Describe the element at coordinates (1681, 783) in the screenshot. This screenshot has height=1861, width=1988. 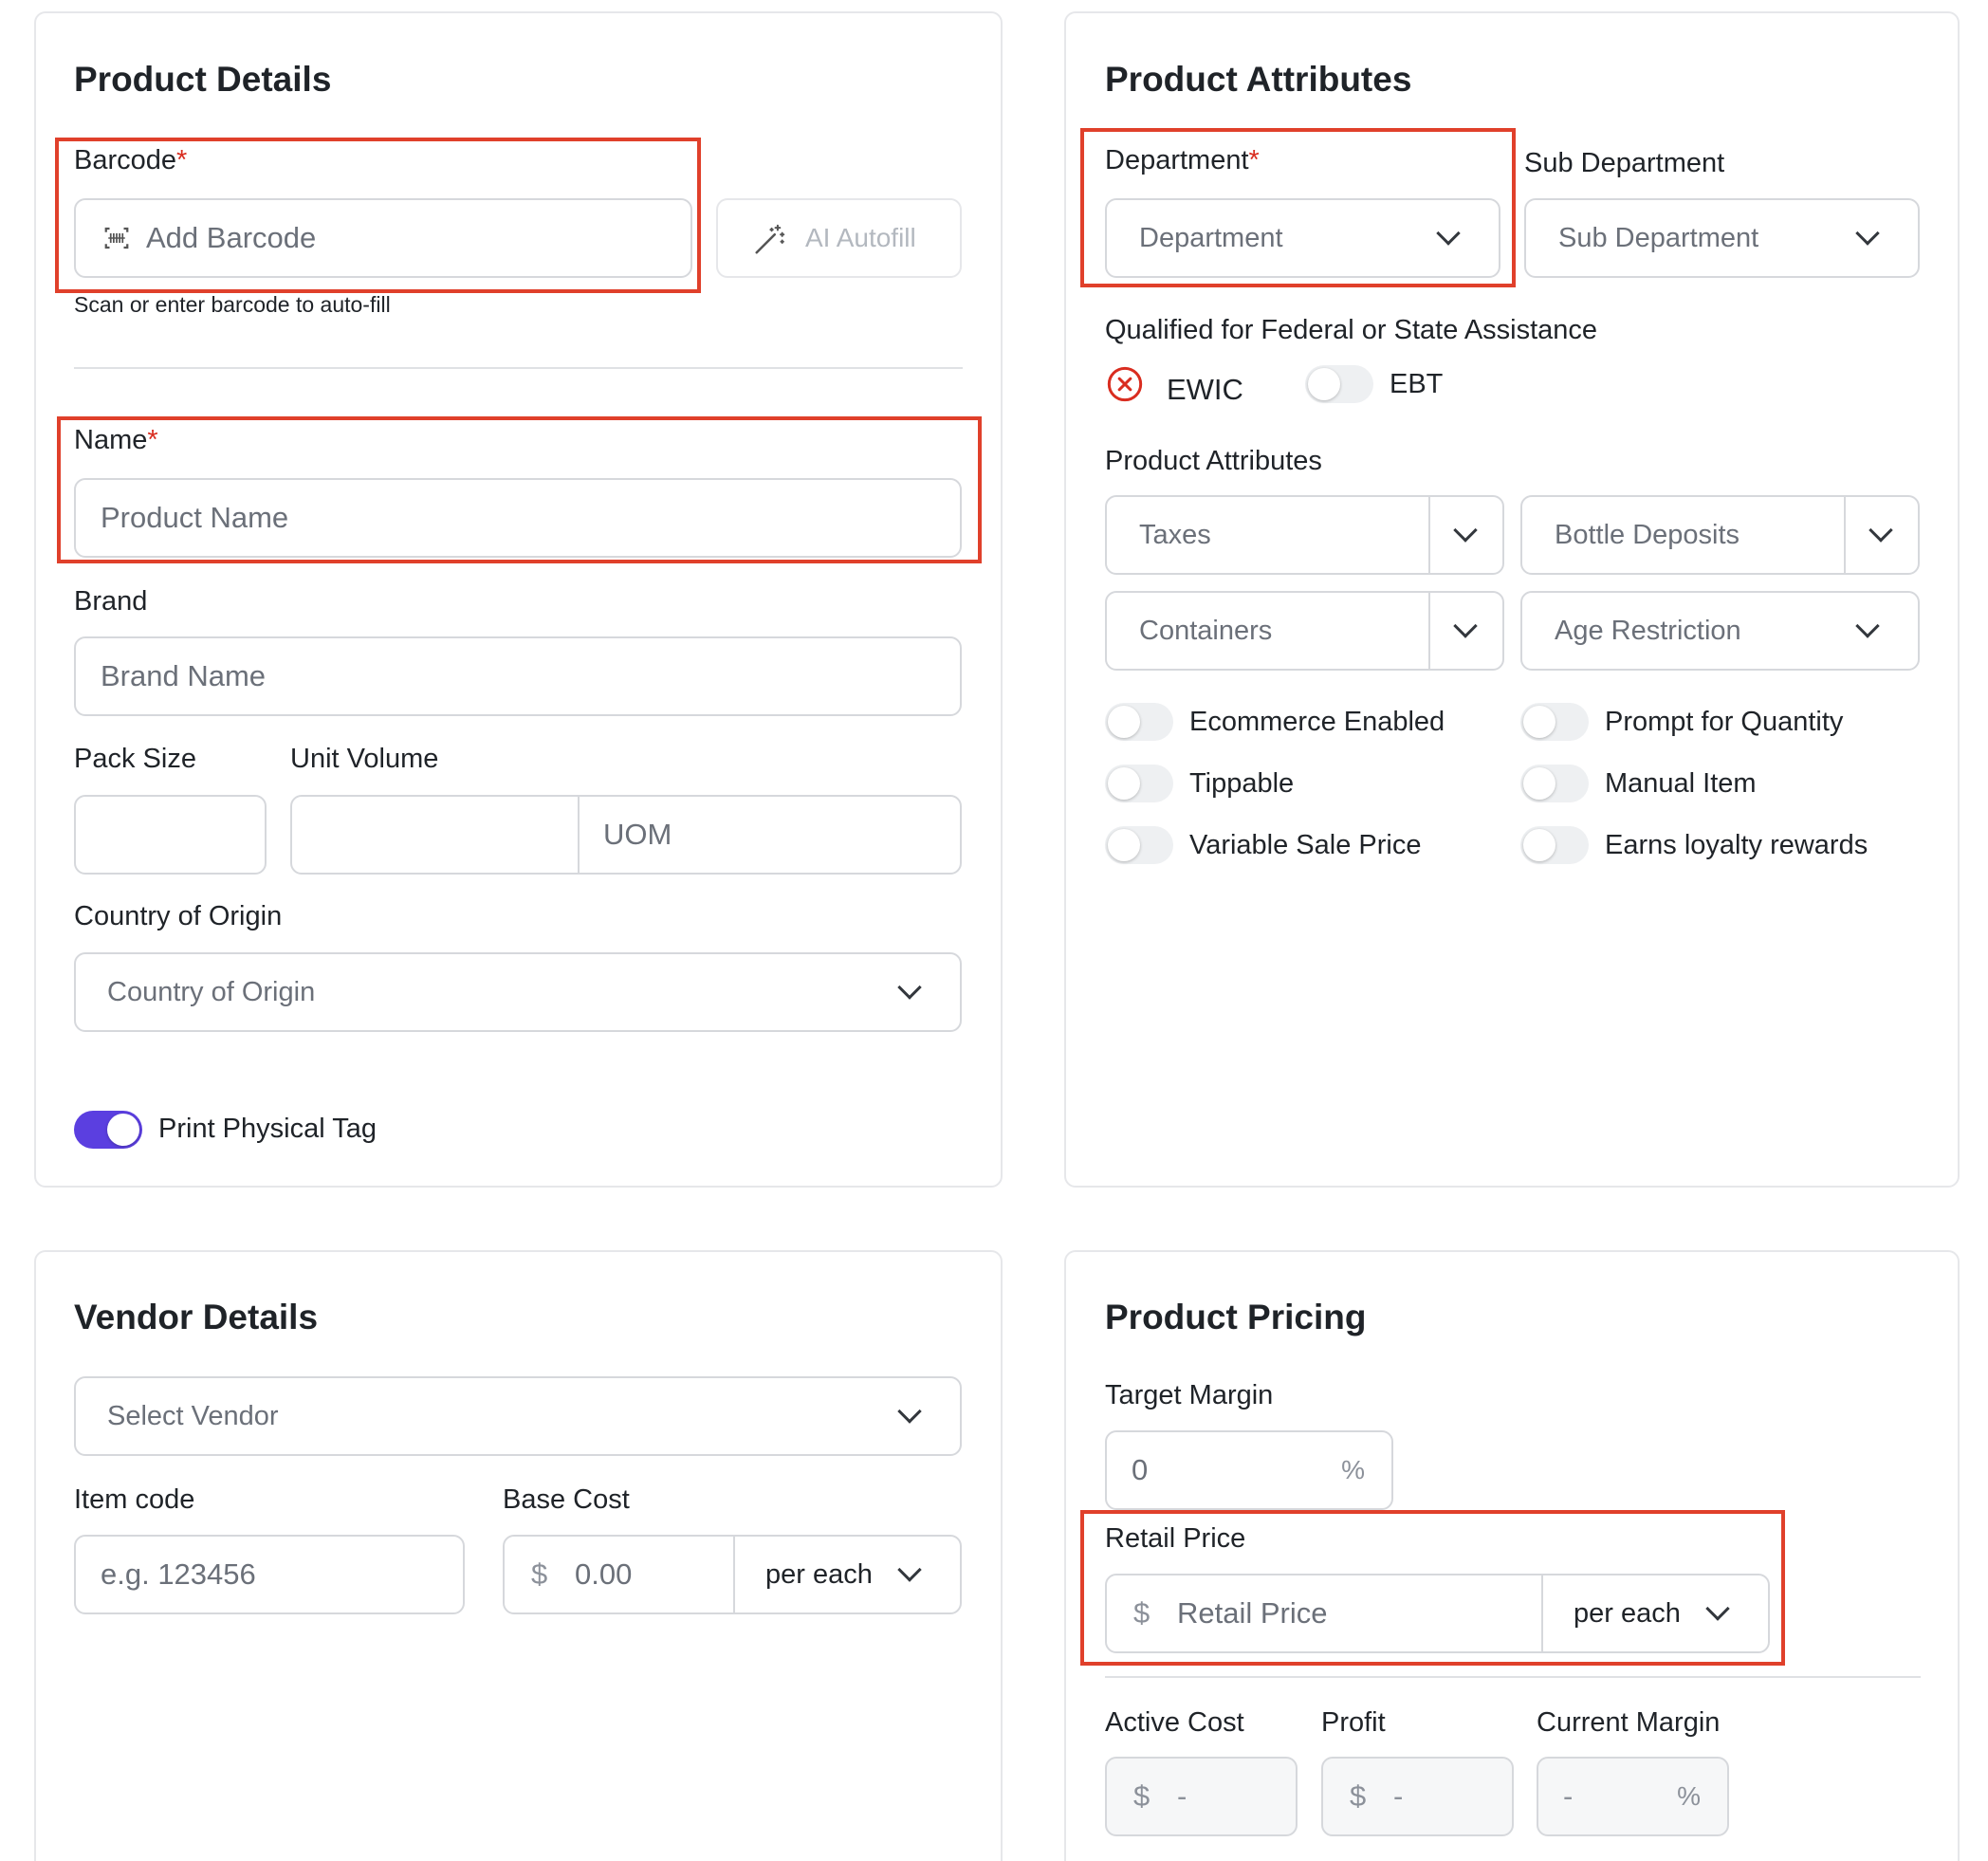
I see `manual-item-label: Manual Item` at that location.